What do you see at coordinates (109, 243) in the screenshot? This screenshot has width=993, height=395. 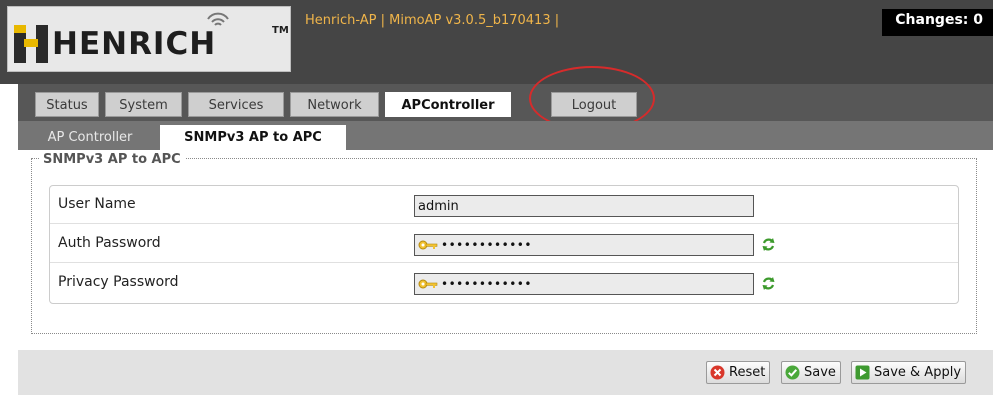 I see `auth-password-label: Auth Password` at bounding box center [109, 243].